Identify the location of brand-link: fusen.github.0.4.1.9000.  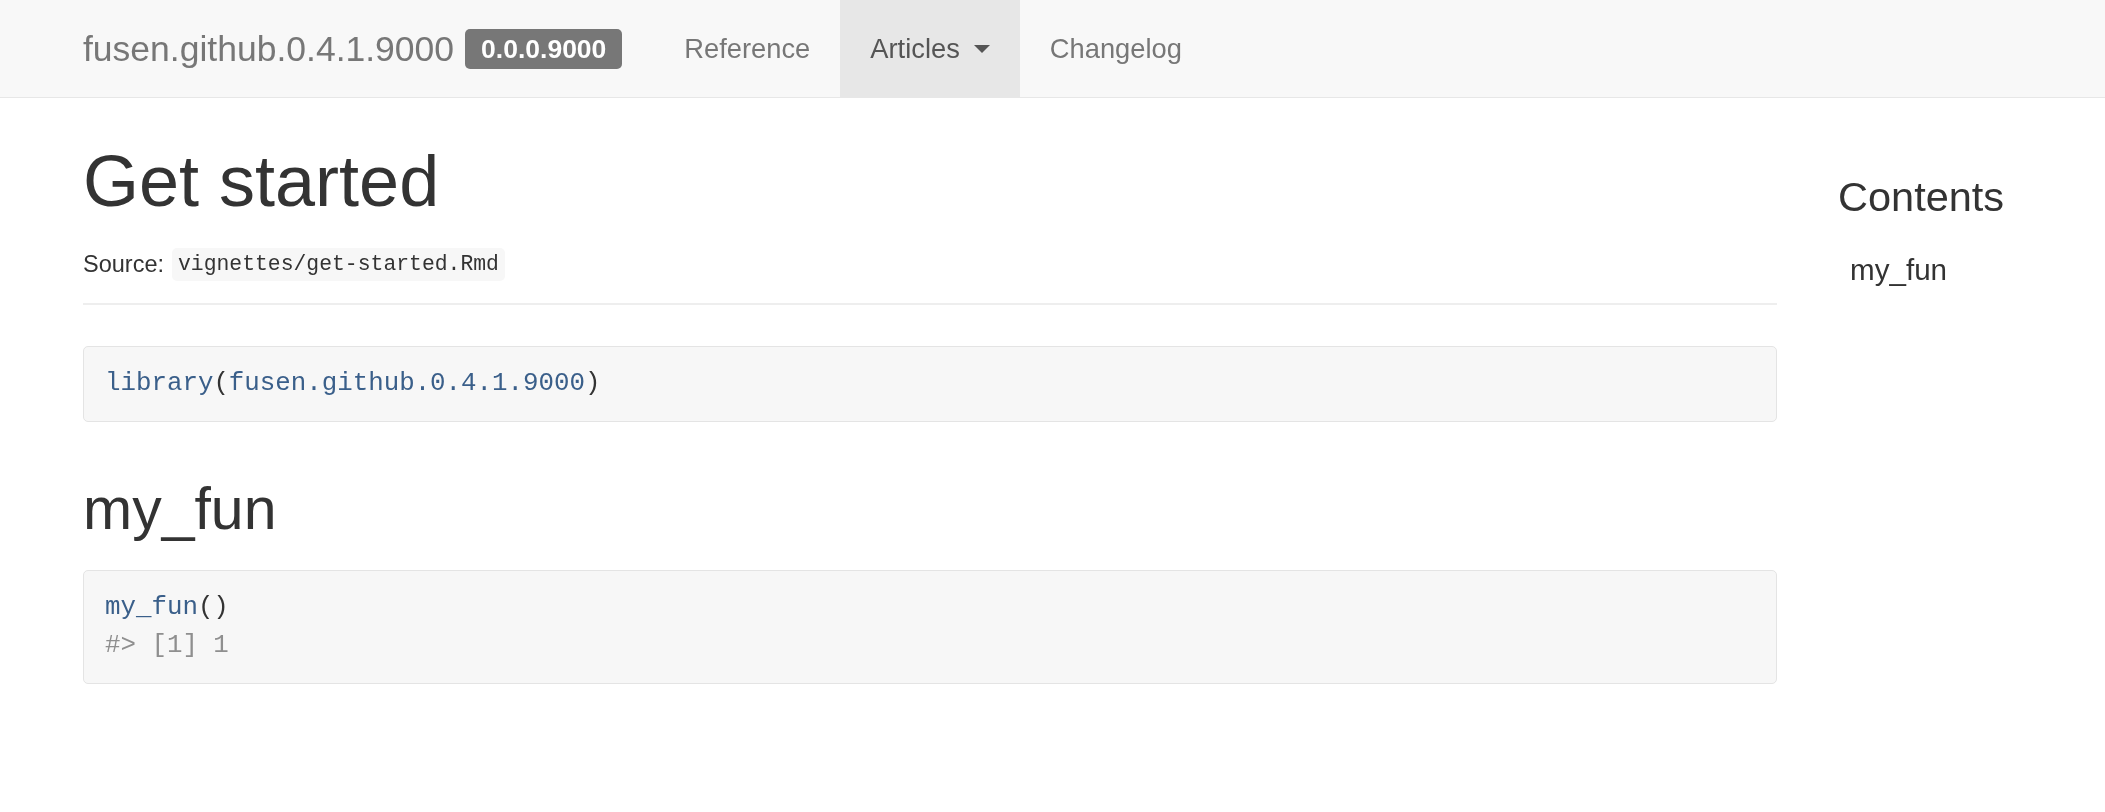
(269, 48).